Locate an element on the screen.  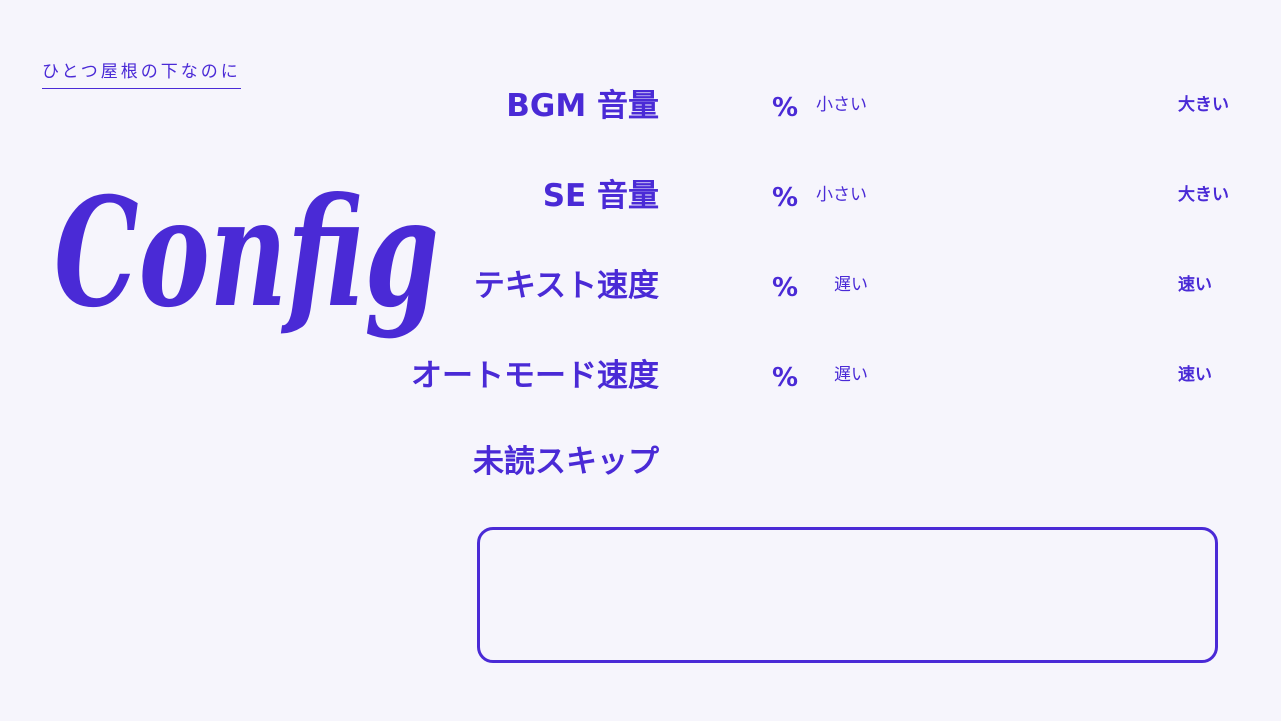
auto-mode-speed-high-label: 速い is located at coordinates (1195, 375).